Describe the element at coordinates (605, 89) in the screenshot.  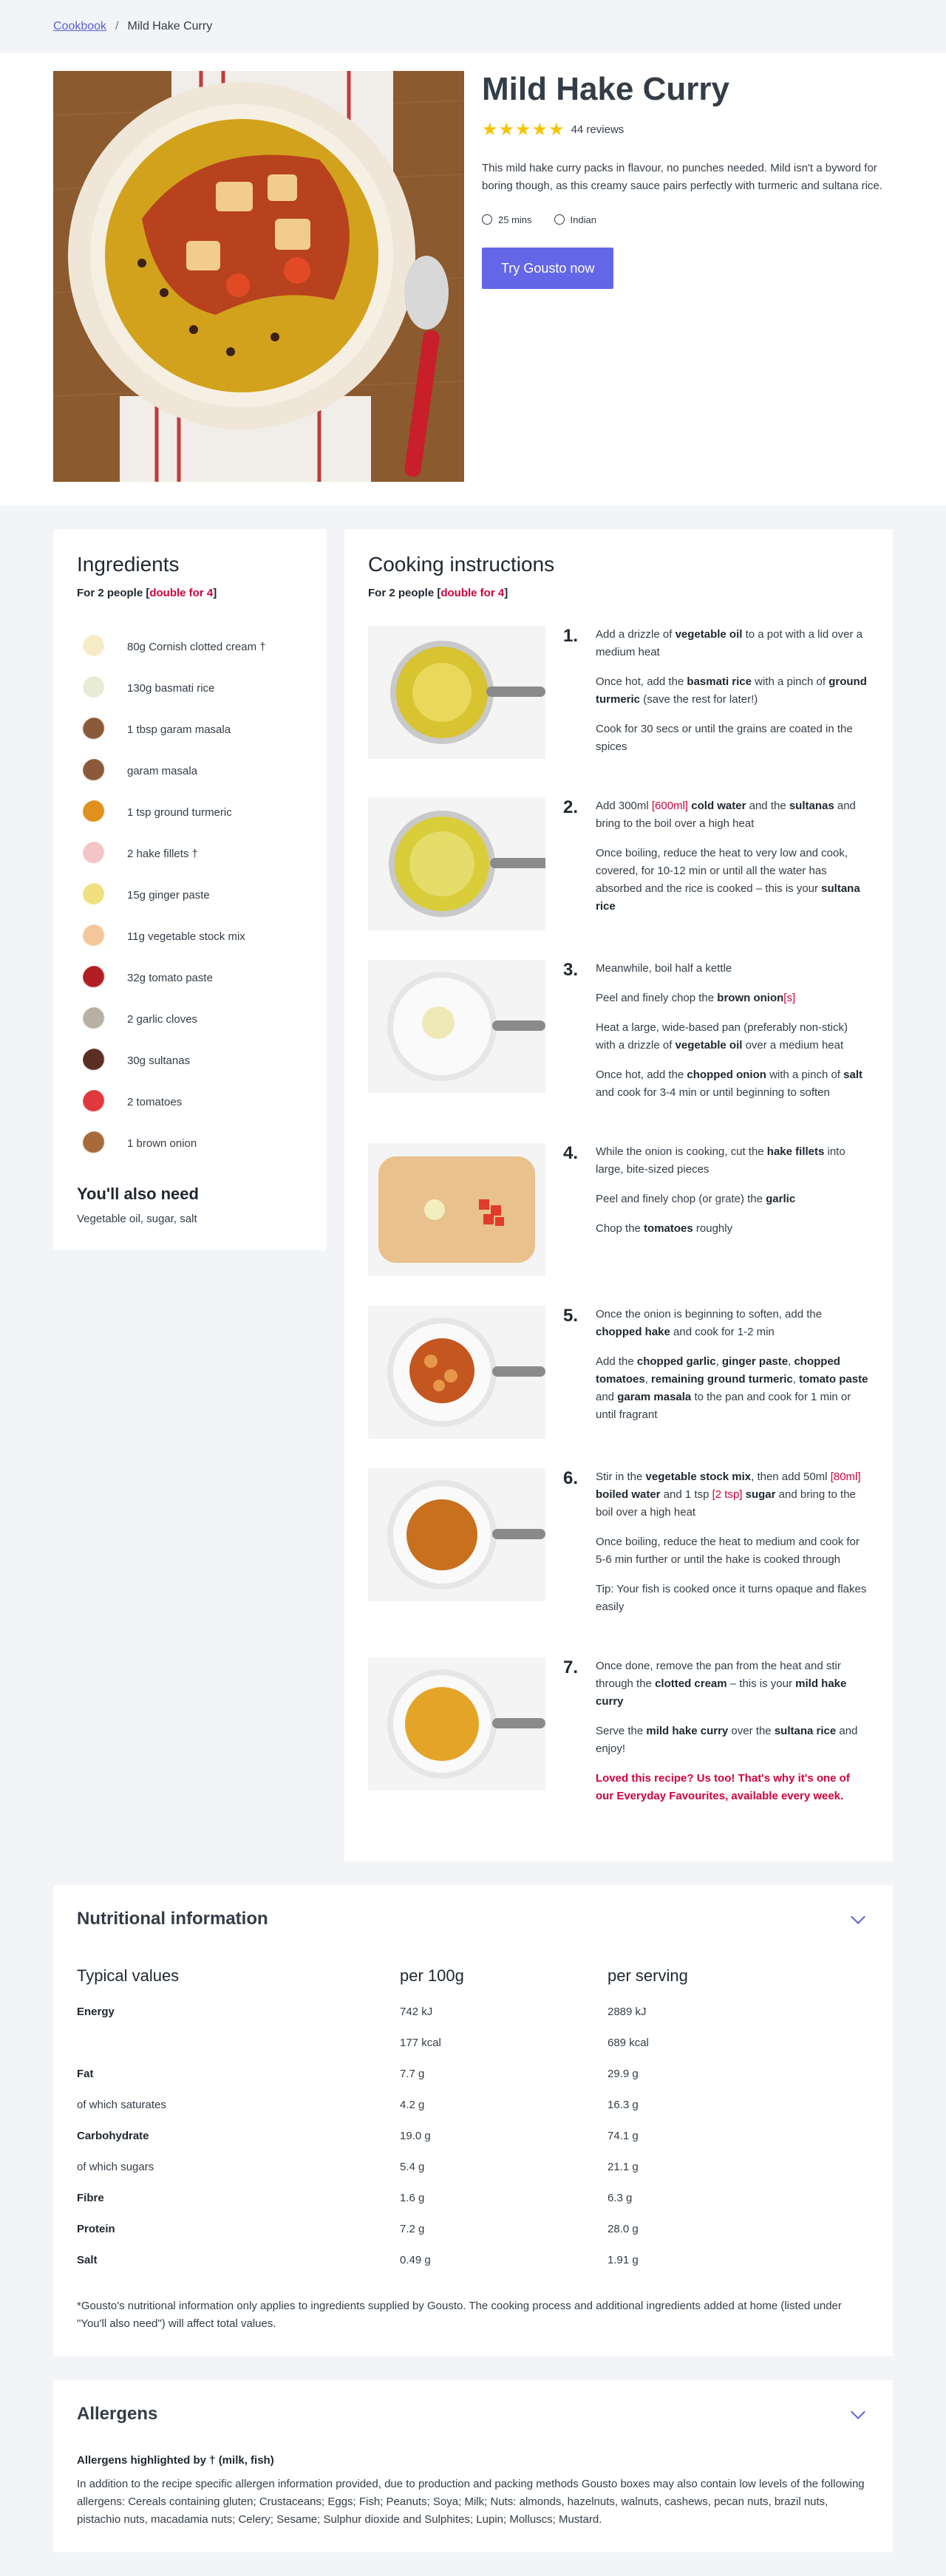
I see `recipe-title: Mild Hake Curry` at that location.